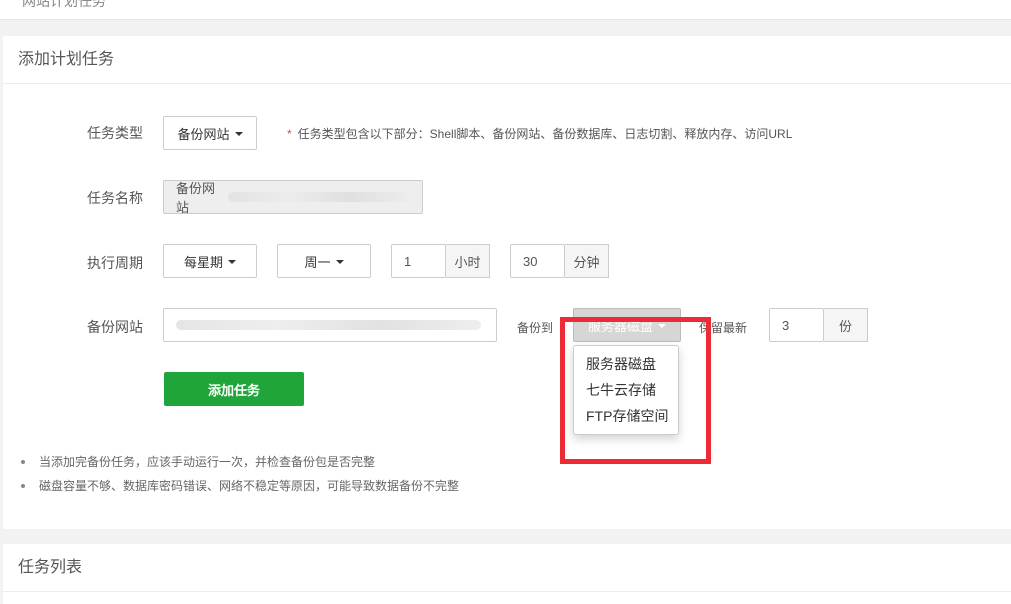  Describe the element at coordinates (846, 325) in the screenshot. I see `keep-count-unit: 份` at that location.